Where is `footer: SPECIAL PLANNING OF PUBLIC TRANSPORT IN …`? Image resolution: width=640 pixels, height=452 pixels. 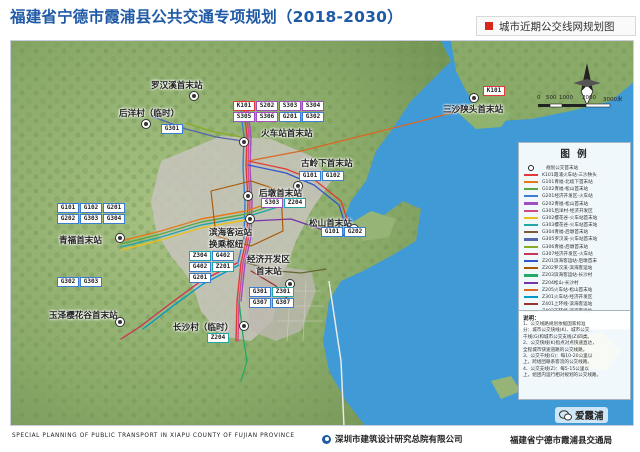 footer: SPECIAL PLANNING OF PUBLIC TRANSPORT IN … is located at coordinates (320, 440).